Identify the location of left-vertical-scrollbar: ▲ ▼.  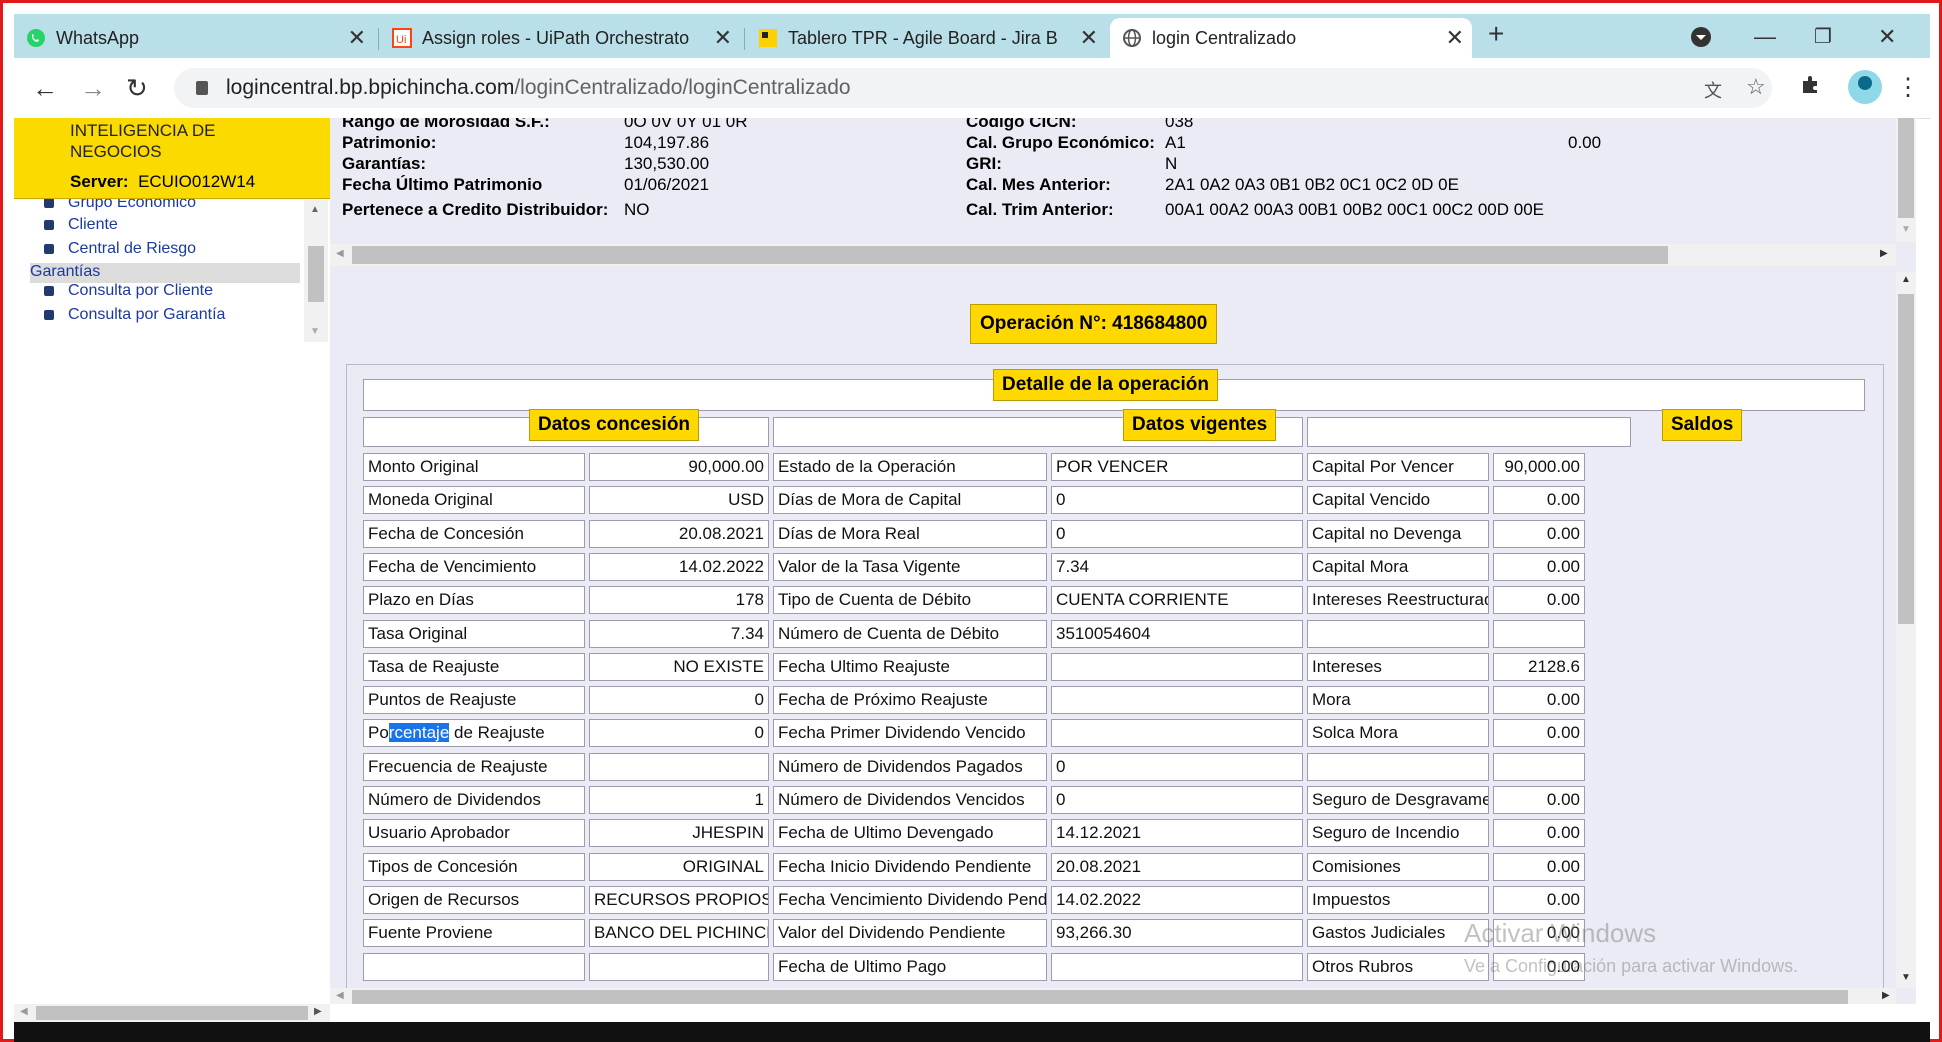
(316, 271).